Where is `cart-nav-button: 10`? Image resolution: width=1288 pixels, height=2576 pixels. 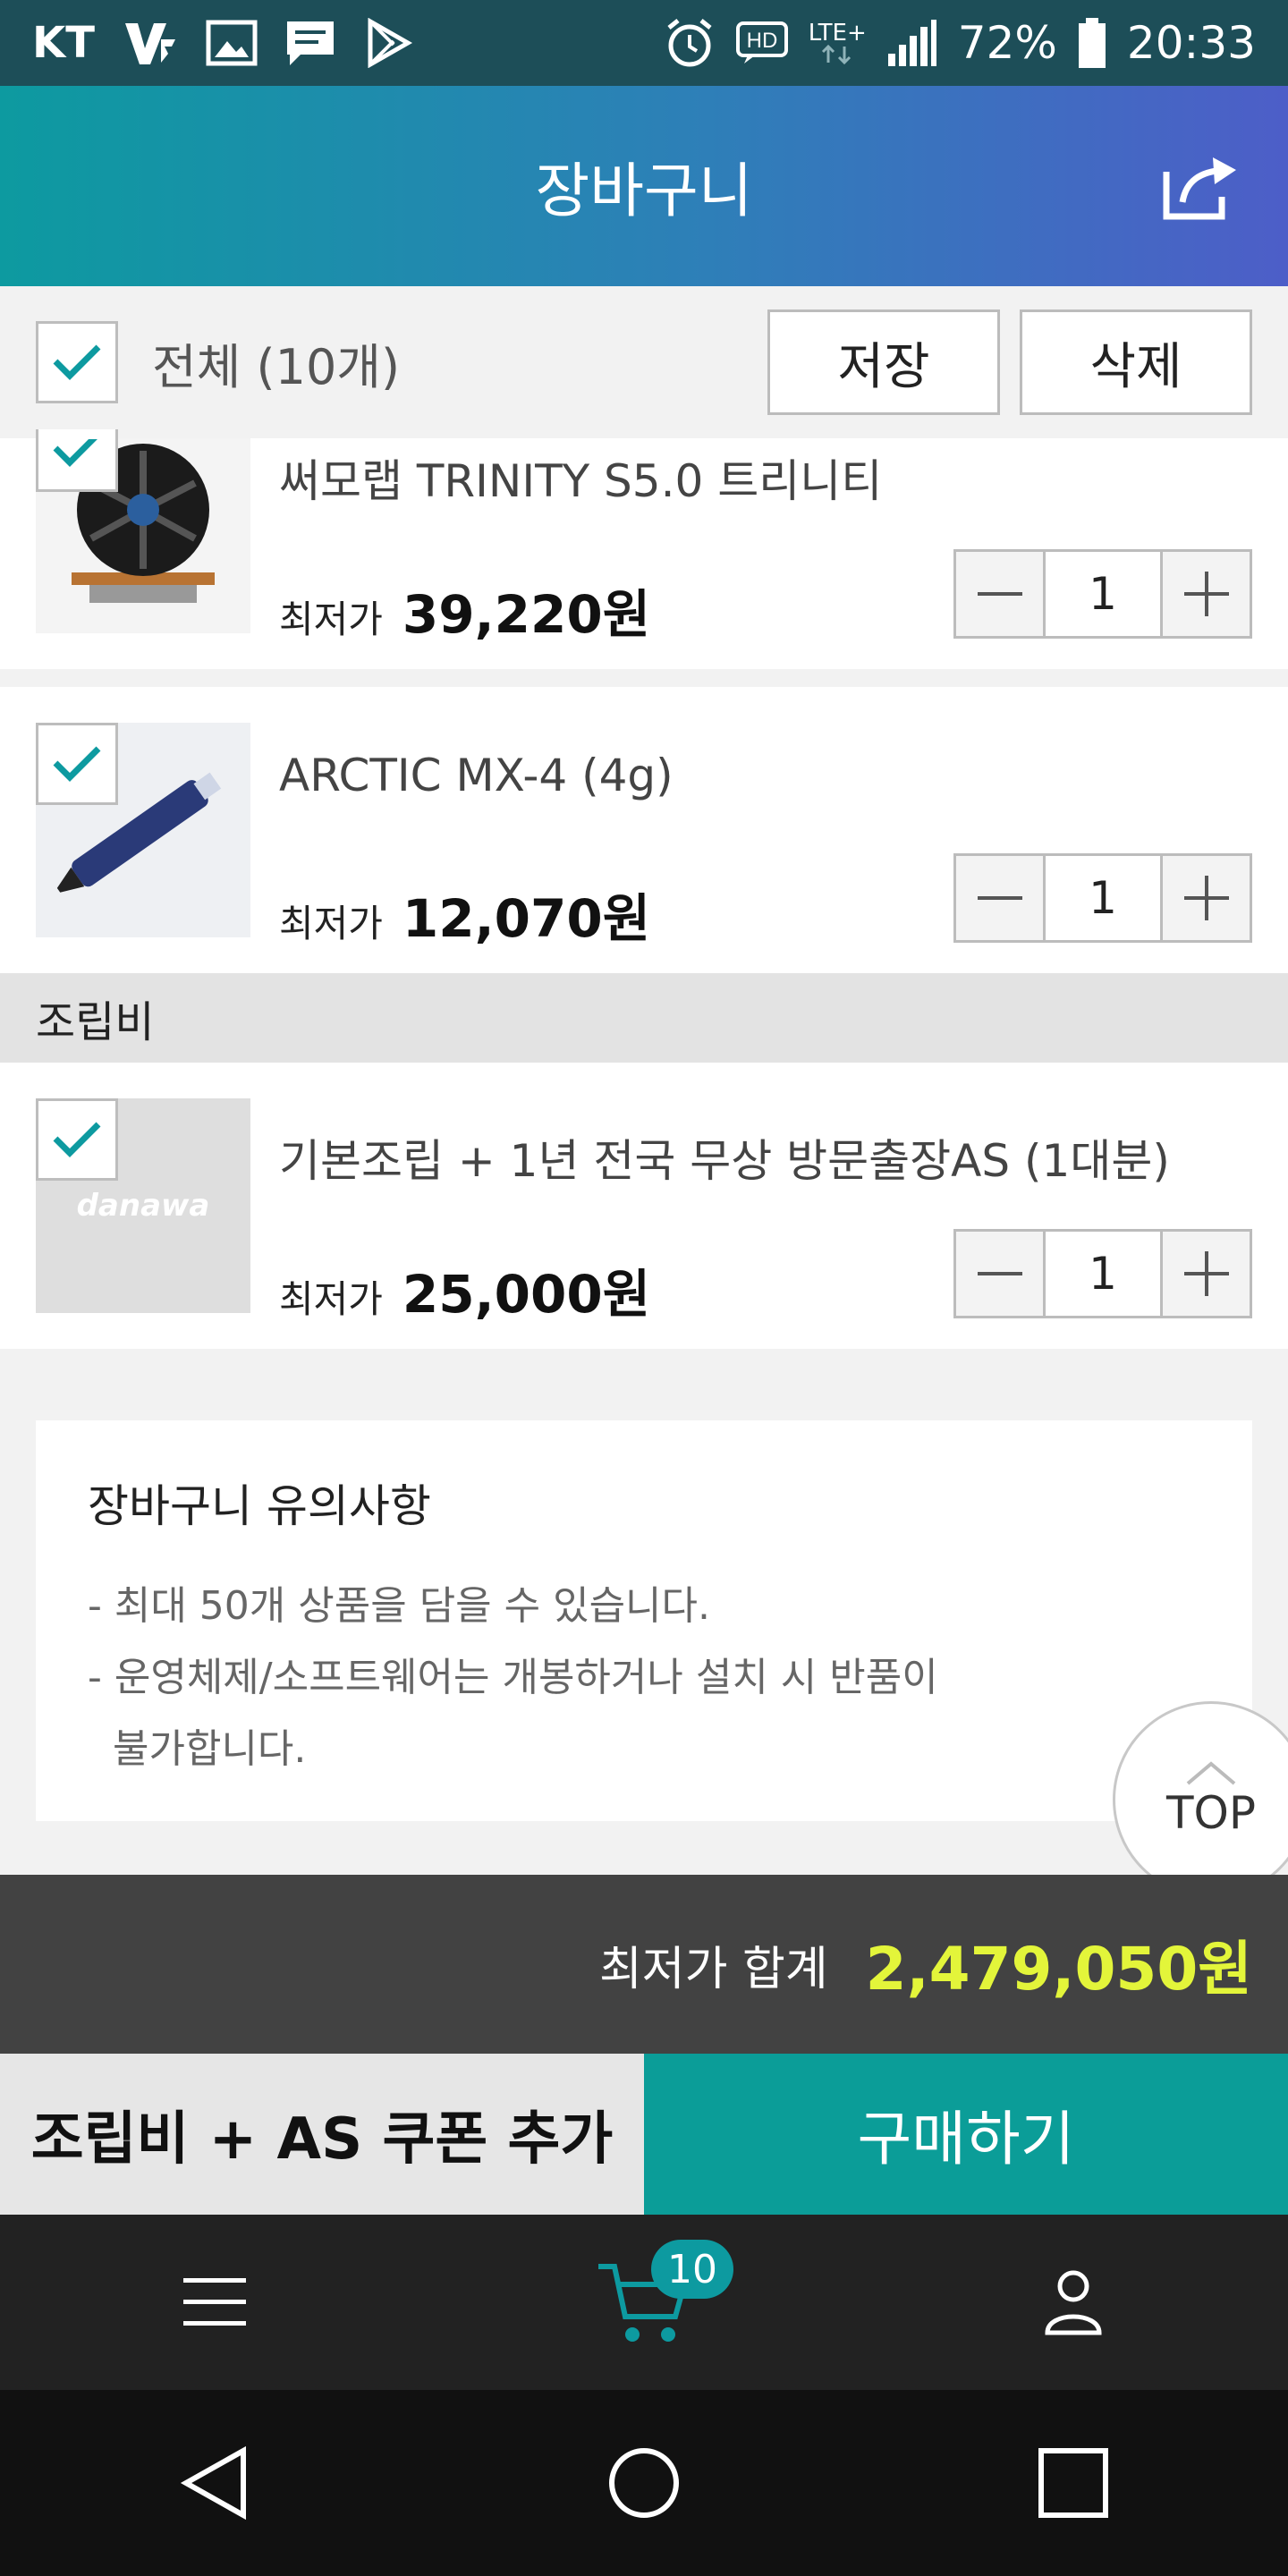 cart-nav-button: 10 is located at coordinates (644, 2302).